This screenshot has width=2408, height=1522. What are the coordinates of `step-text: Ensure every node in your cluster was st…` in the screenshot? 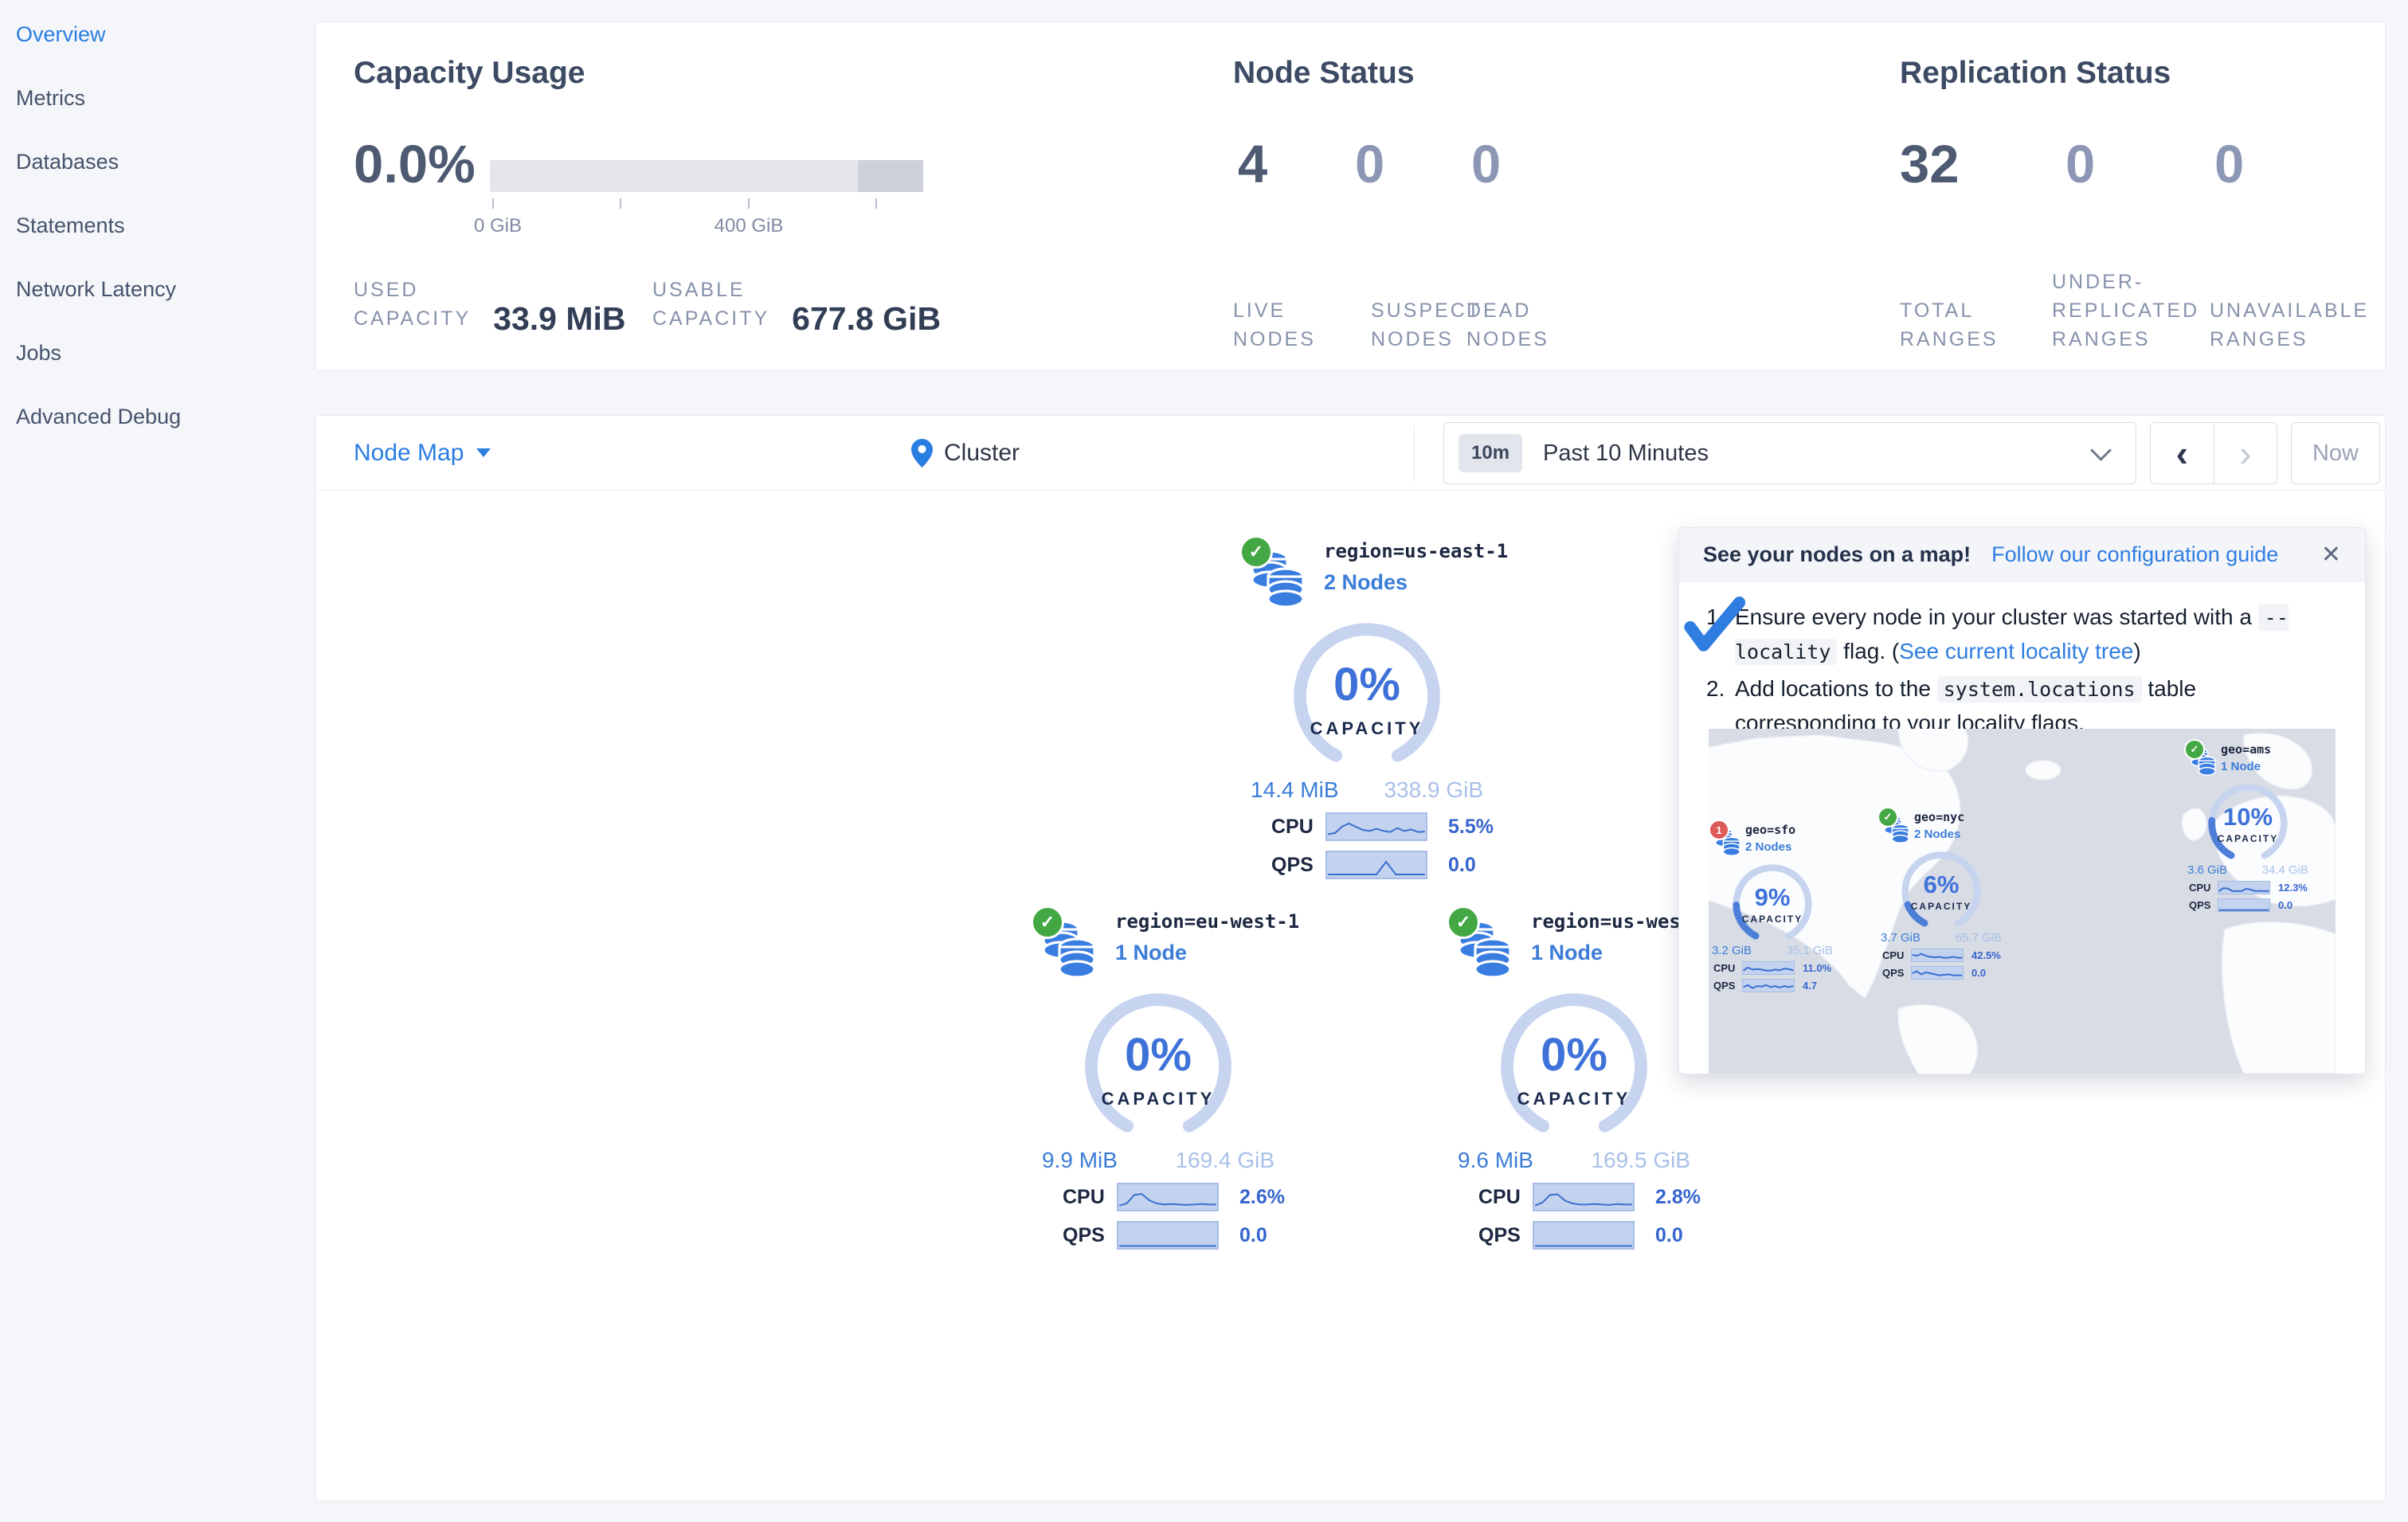 It's located at (1997, 616).